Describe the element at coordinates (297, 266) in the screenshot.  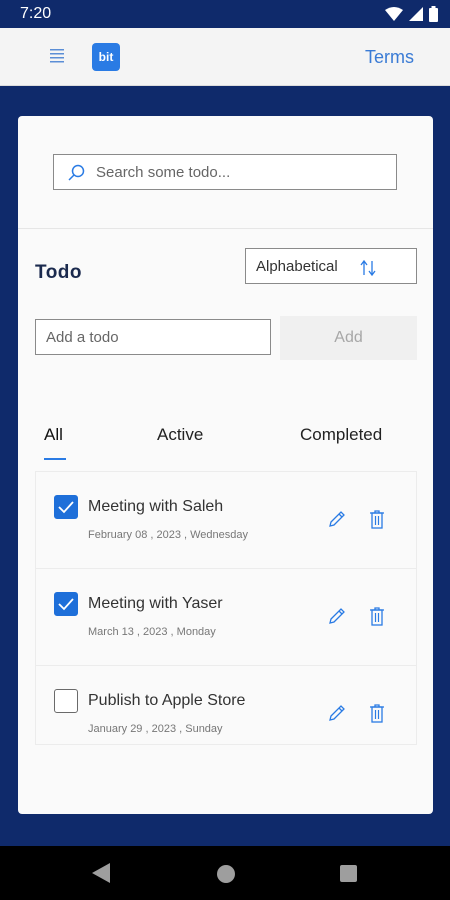
I see `sort-label: Alphabetical` at that location.